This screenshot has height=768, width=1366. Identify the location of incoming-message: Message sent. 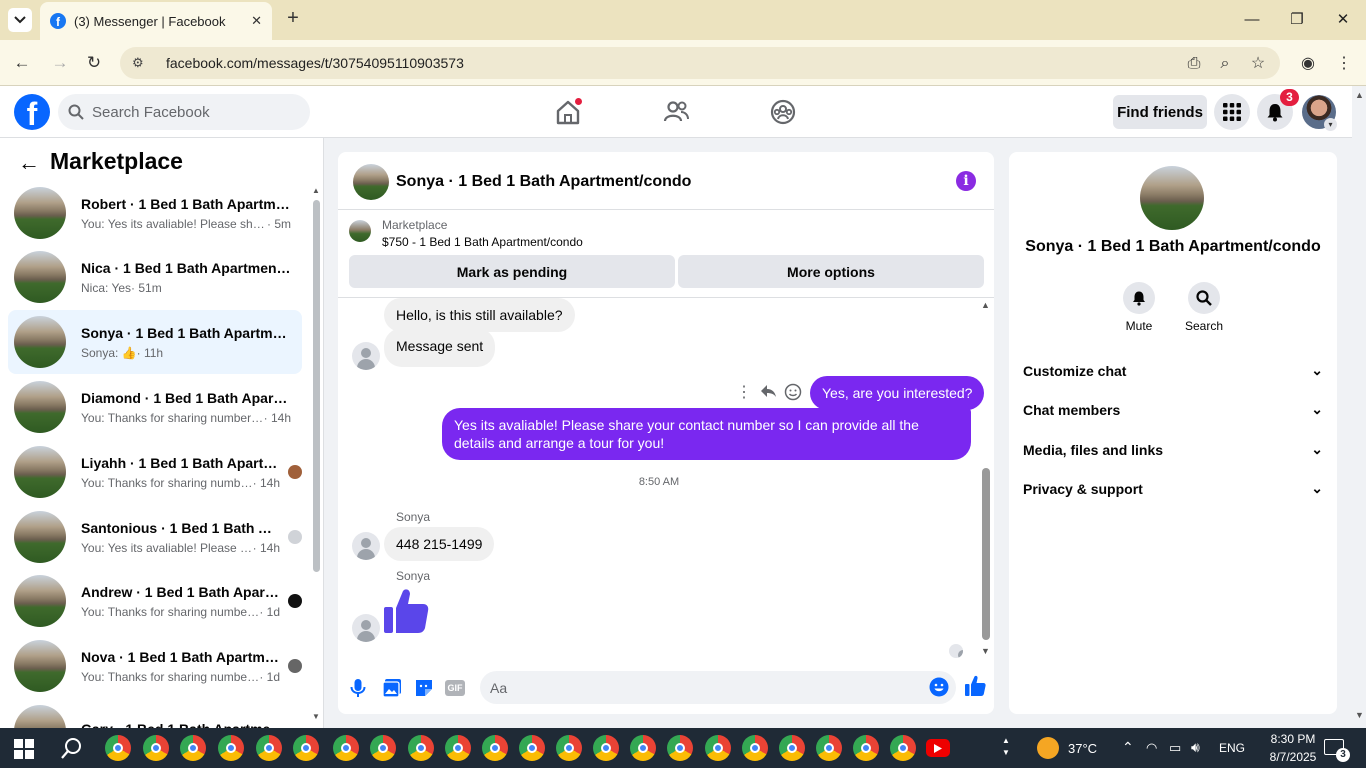
(440, 347).